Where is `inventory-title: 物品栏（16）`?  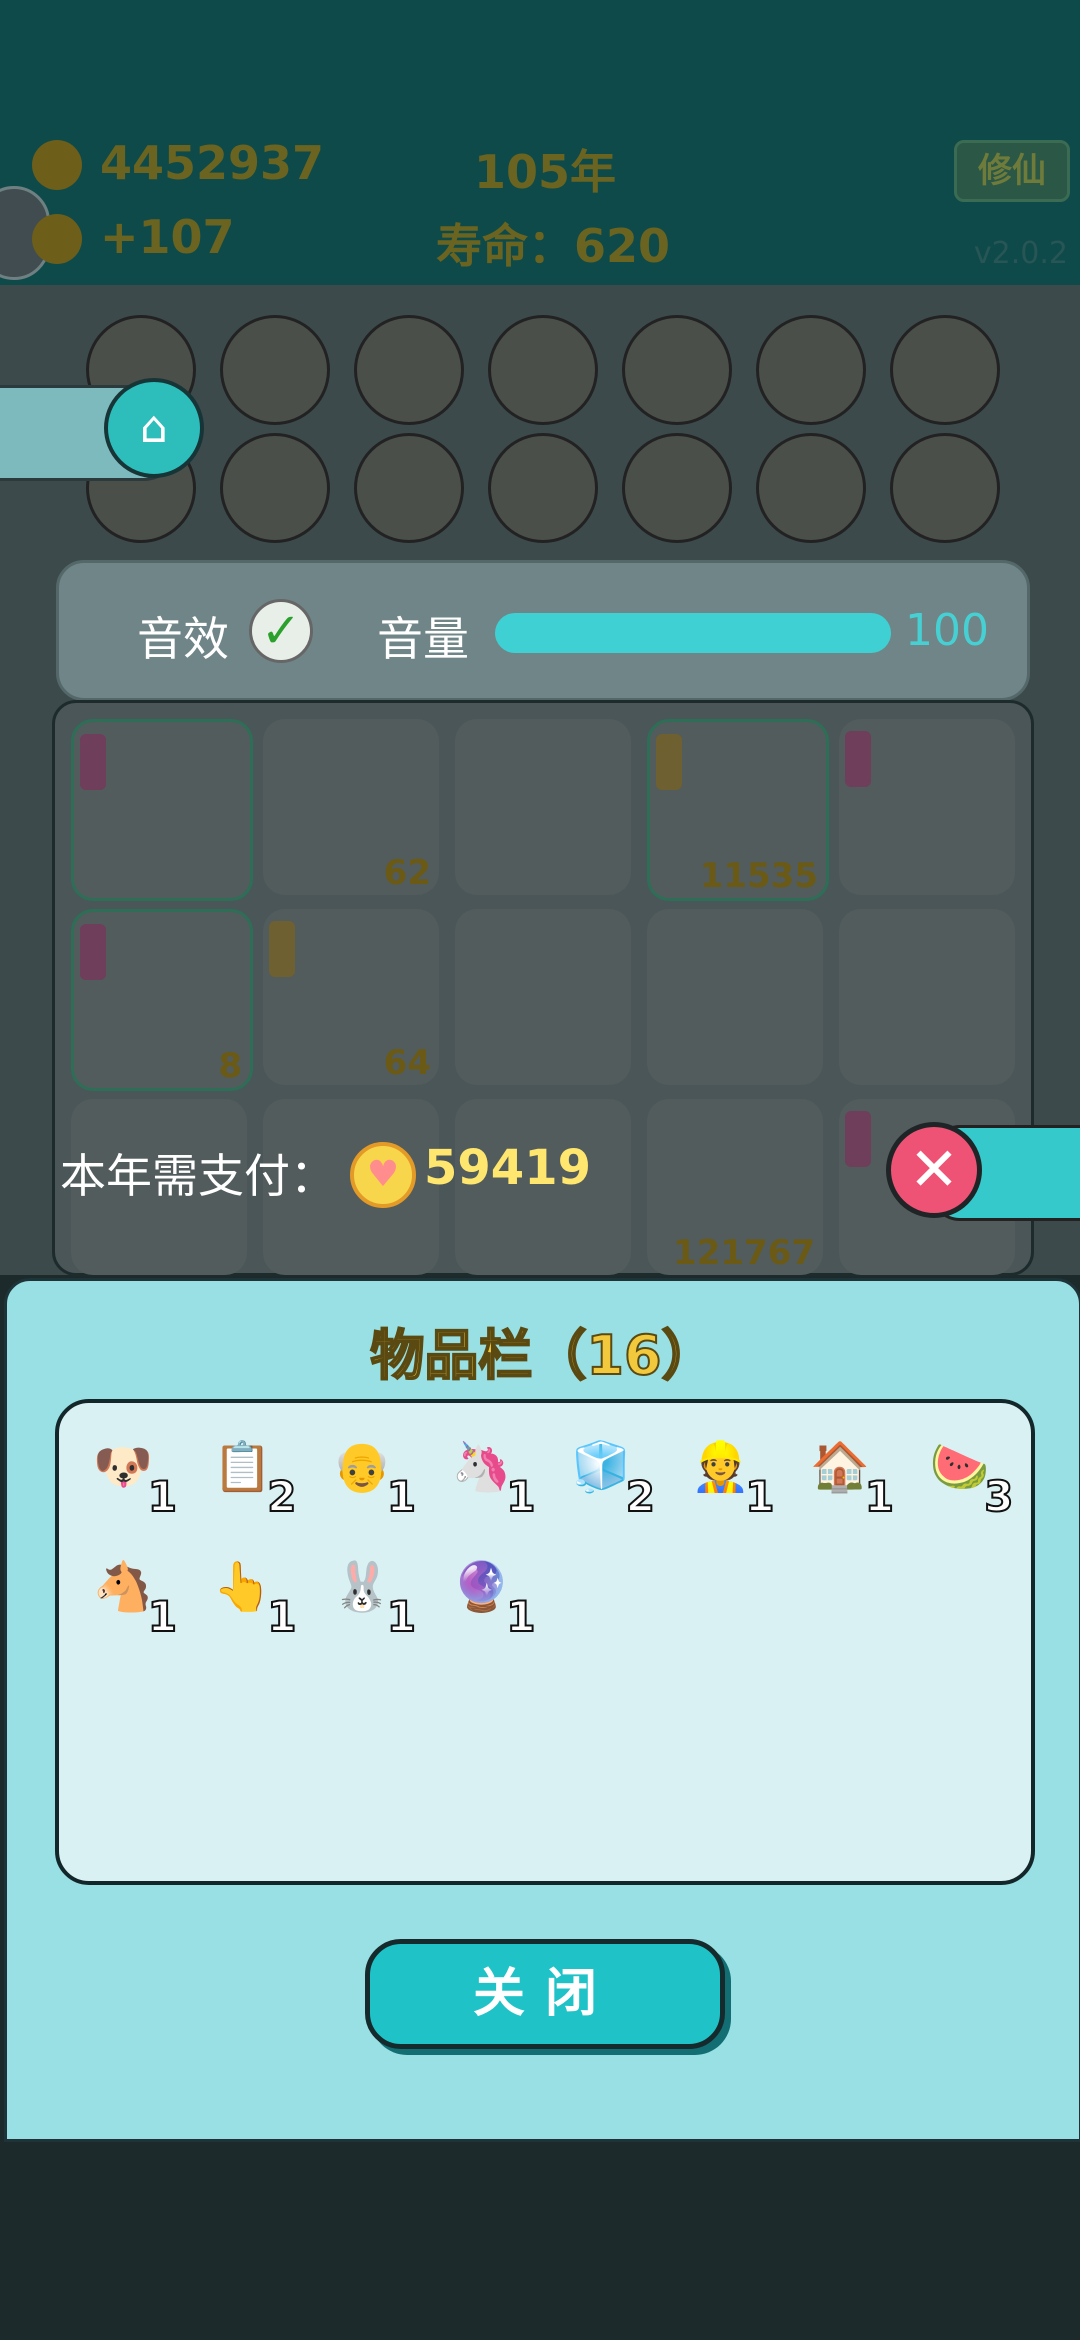
inventory-title: 物品栏（16） is located at coordinates (542, 1355).